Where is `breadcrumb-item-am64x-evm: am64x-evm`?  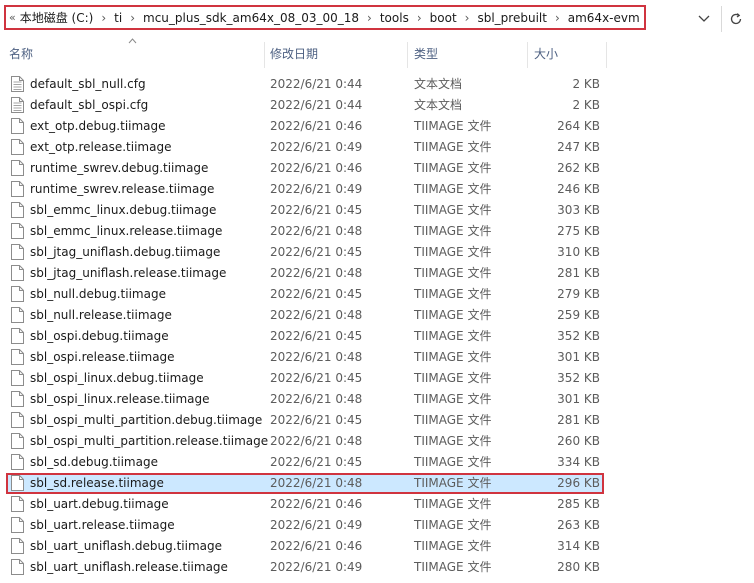 breadcrumb-item-am64x-evm: am64x-evm is located at coordinates (604, 18).